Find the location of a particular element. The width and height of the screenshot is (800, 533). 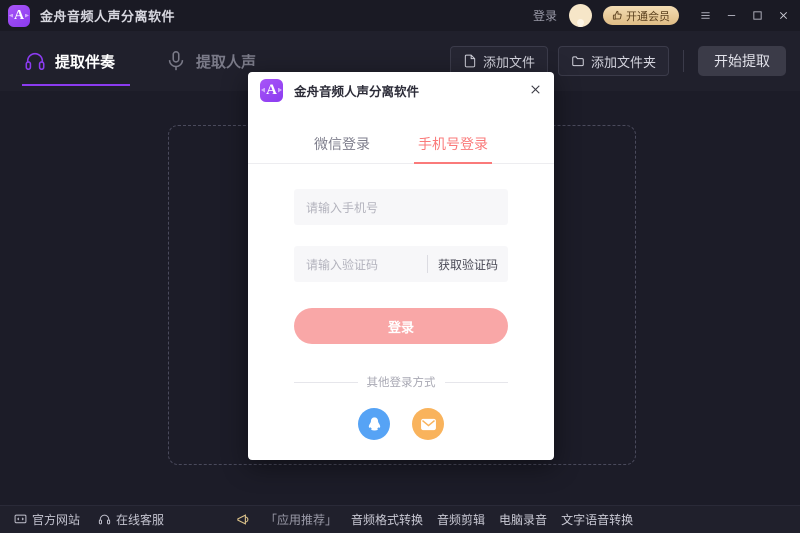

link-audio-format-convert: 音频格式转换 is located at coordinates (387, 519).